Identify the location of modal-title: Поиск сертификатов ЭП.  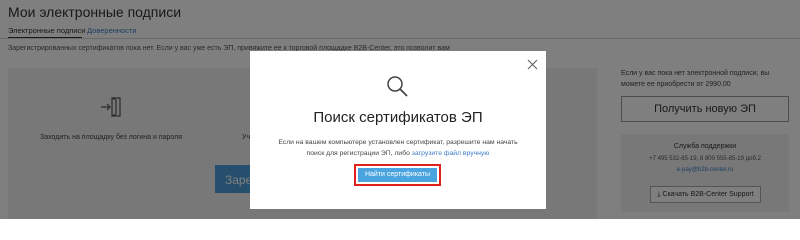
(398, 117).